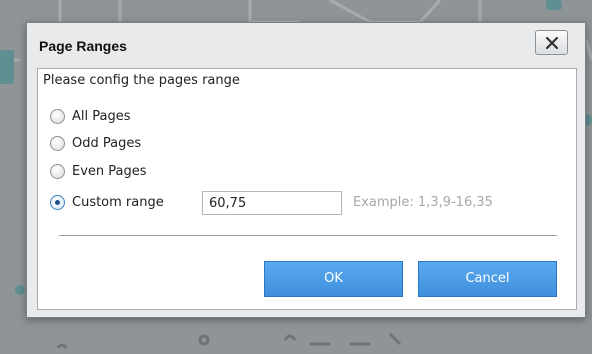 The image size is (592, 354). I want to click on example-hint: Example: 1,3,9-16,35, so click(423, 202).